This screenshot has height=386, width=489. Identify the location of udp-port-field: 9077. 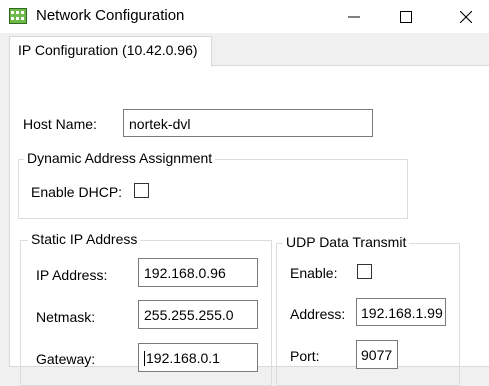
(377, 354).